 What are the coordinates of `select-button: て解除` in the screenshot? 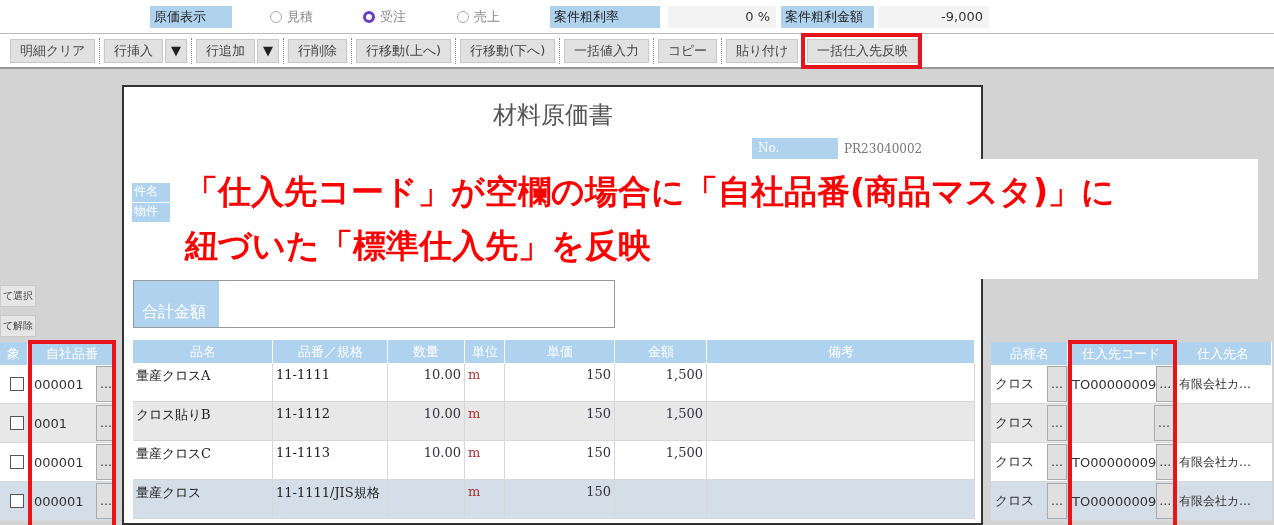 It's located at (18, 326).